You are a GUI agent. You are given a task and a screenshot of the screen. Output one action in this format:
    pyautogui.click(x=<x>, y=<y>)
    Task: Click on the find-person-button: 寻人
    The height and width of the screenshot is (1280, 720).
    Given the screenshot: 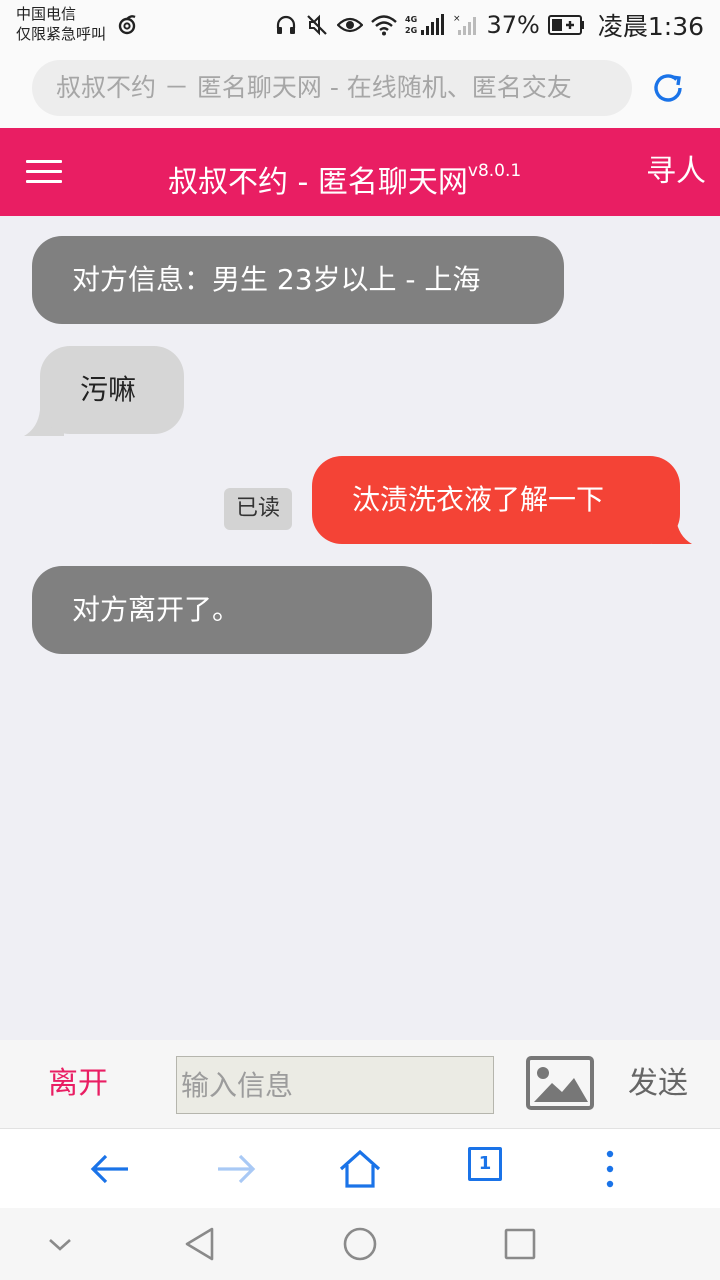 What is the action you would take?
    pyautogui.click(x=676, y=172)
    